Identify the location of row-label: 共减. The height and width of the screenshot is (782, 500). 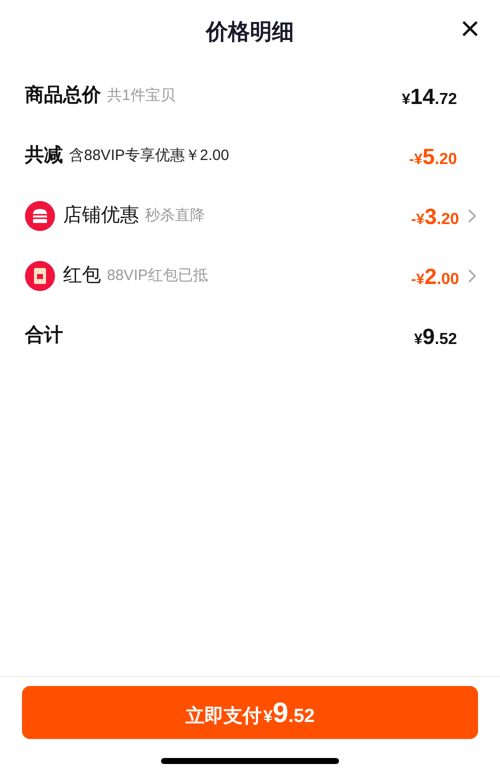
(44, 156).